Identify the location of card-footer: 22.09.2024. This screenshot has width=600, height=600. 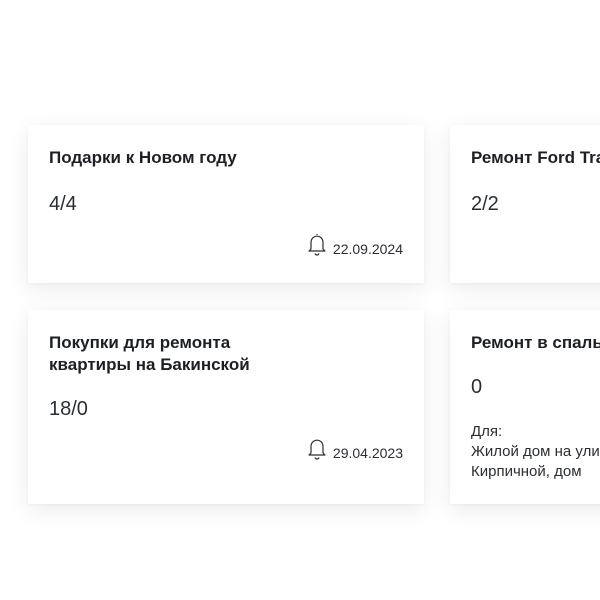
(355, 245).